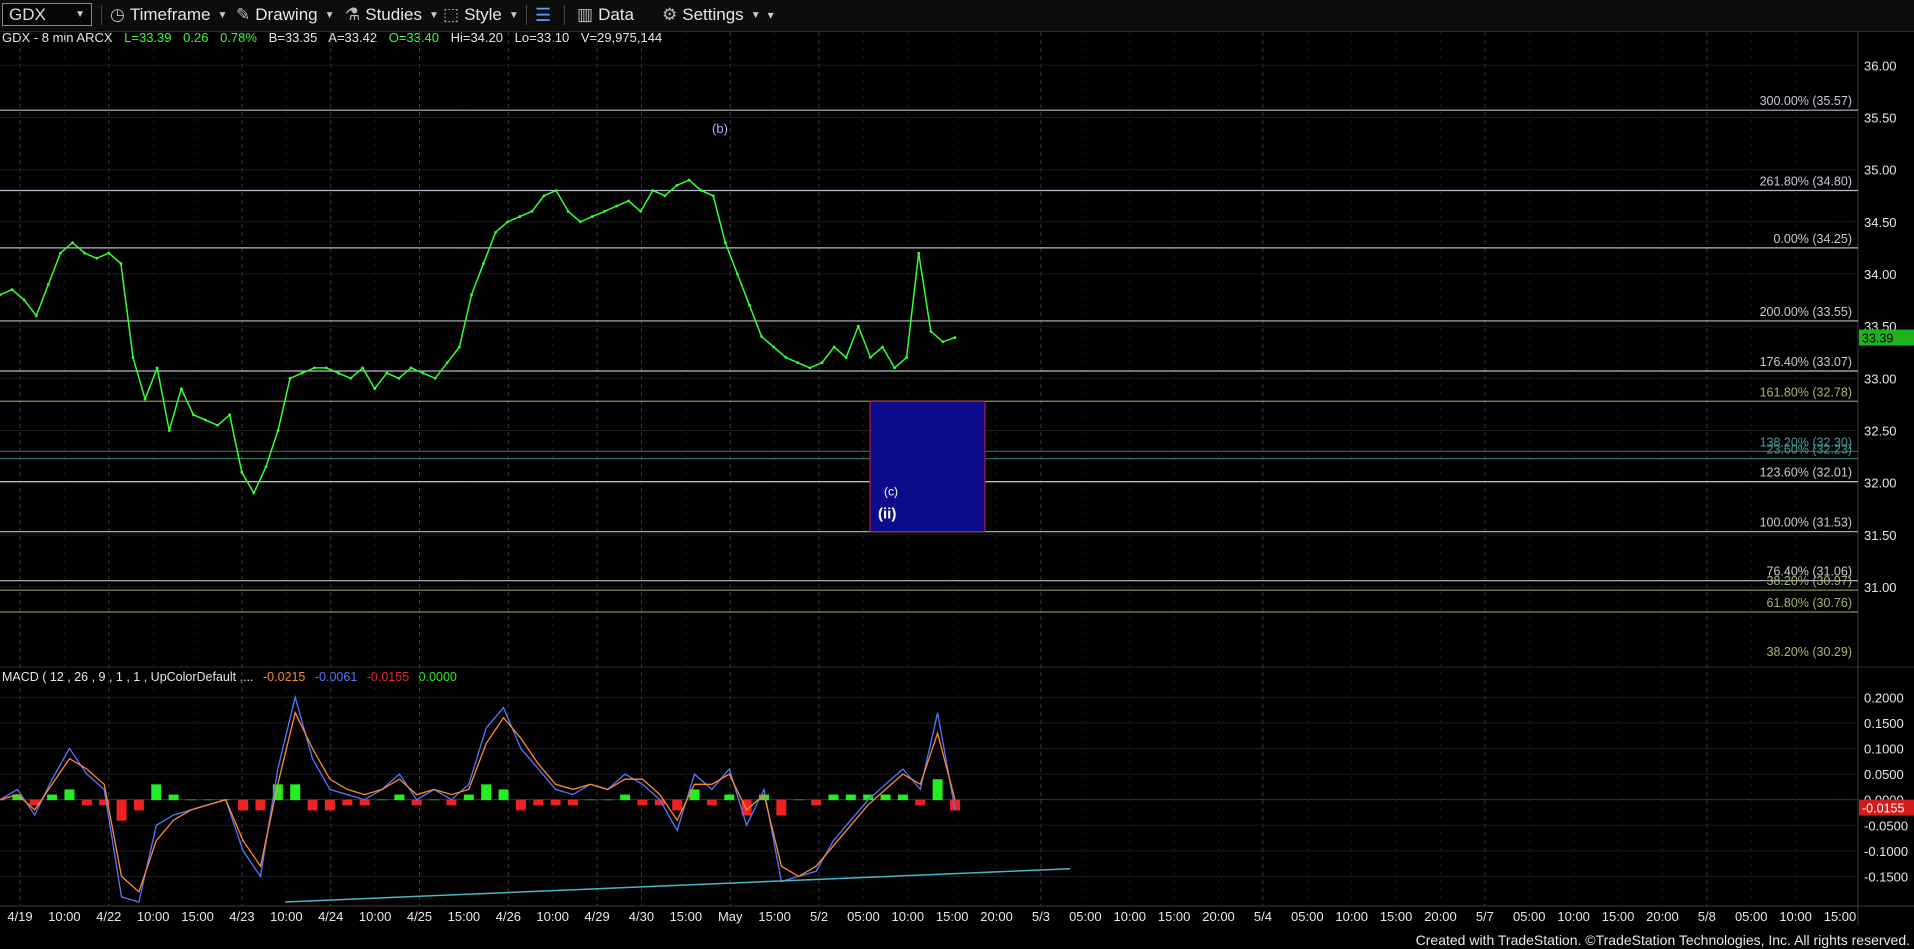 The width and height of the screenshot is (1914, 949). I want to click on macd-value-badge-text: -0.0155, so click(1883, 809).